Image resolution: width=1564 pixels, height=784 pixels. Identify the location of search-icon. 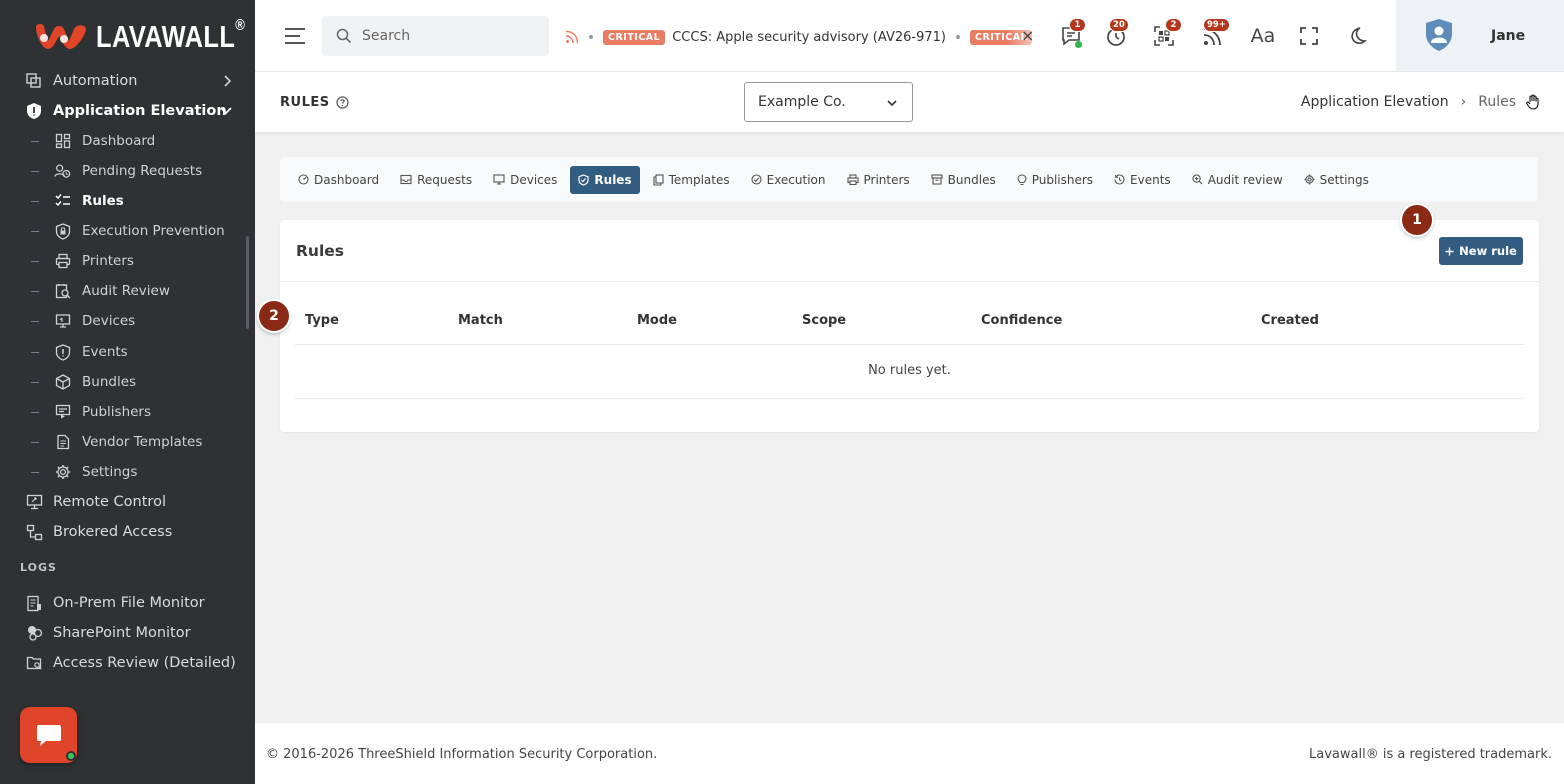
(344, 36).